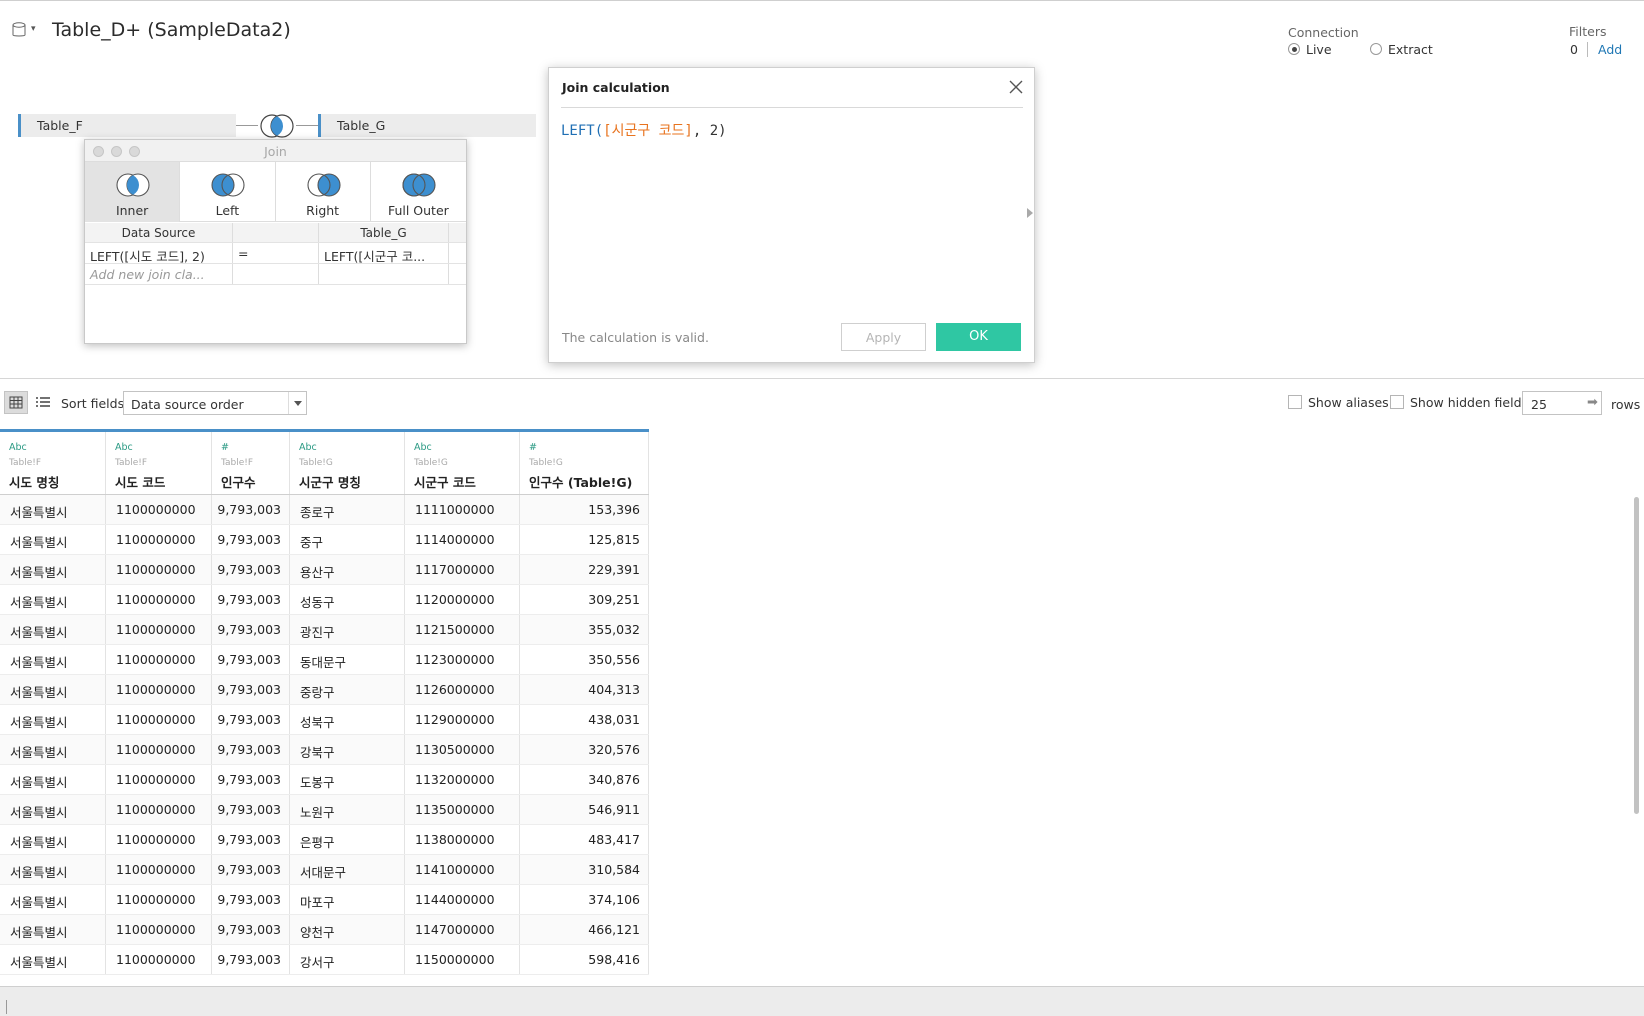 Image resolution: width=1644 pixels, height=1016 pixels. Describe the element at coordinates (580, 481) in the screenshot. I see `column-name: 인구수 (Table!G)` at that location.